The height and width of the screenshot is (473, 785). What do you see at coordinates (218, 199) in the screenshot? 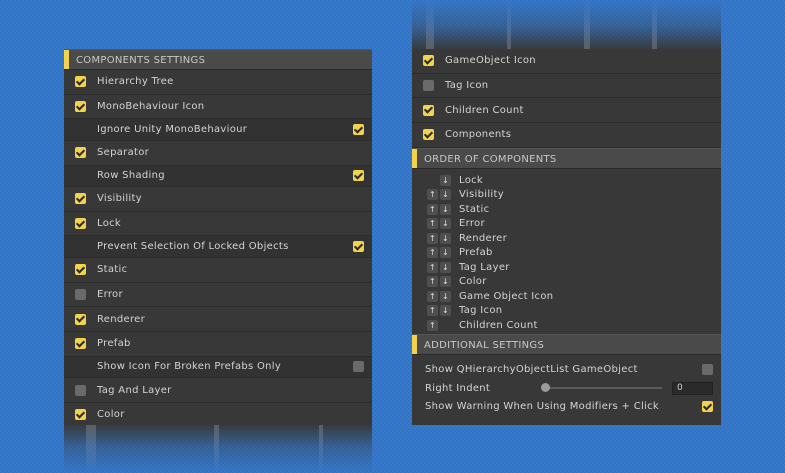
I see `setting-row-visibility: Visibility` at bounding box center [218, 199].